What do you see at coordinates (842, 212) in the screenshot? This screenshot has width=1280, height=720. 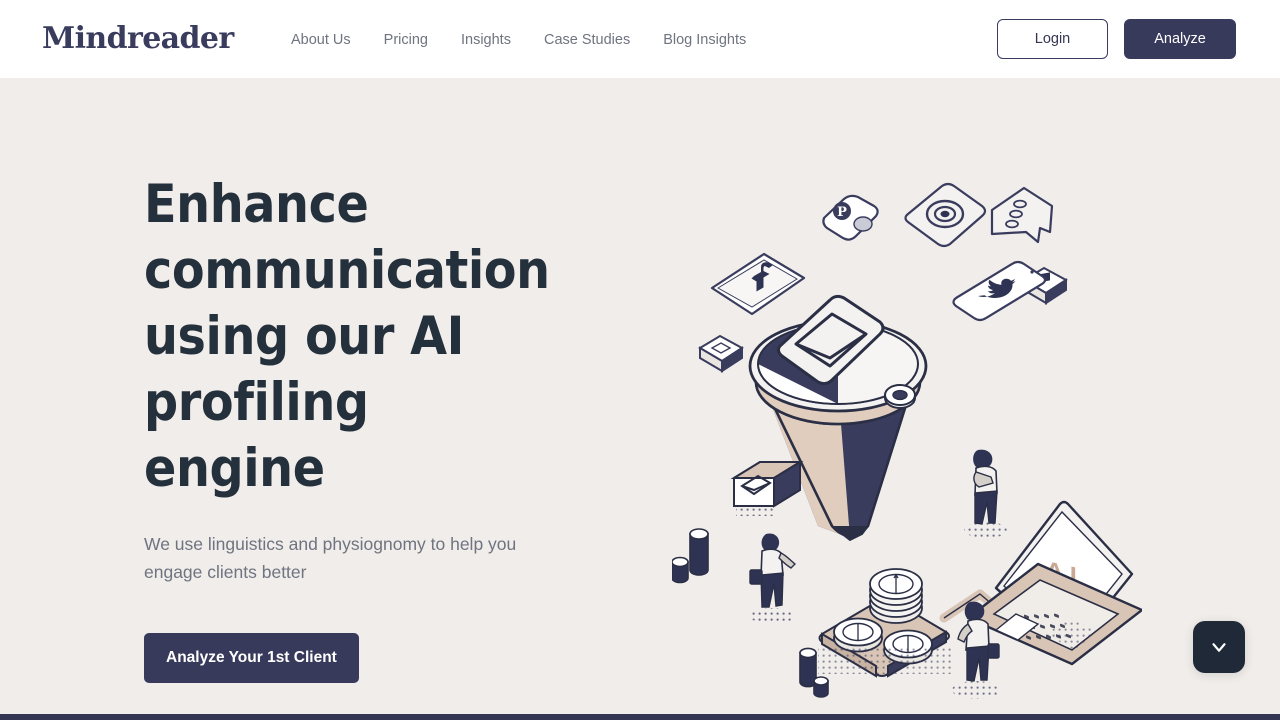 I see `svg-text: P` at bounding box center [842, 212].